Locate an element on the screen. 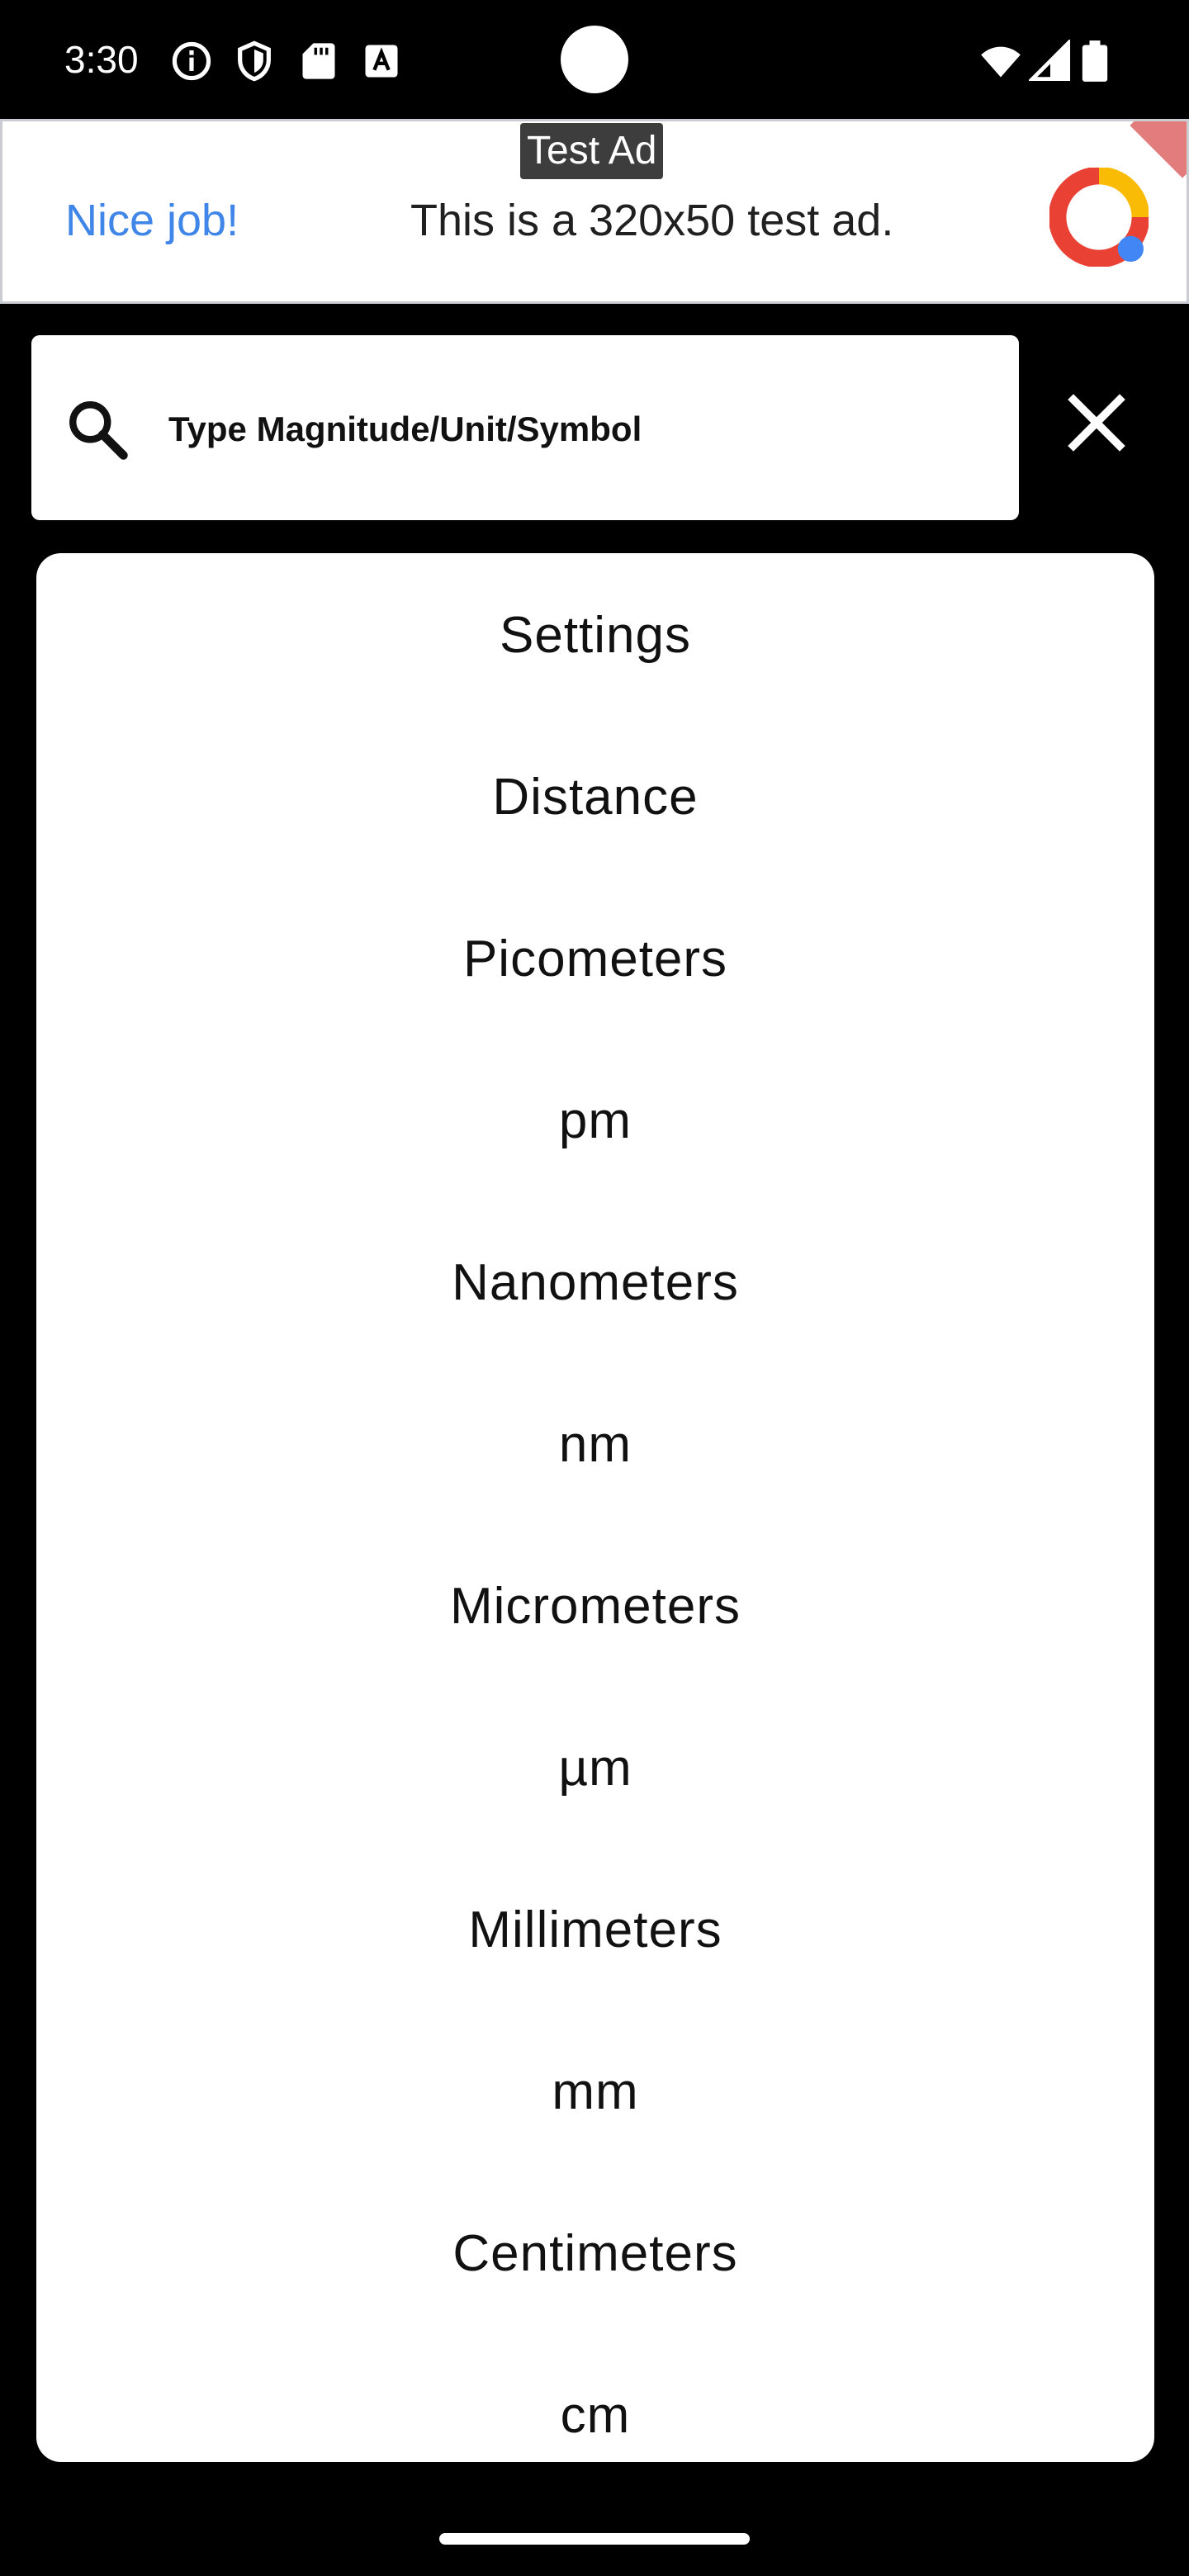  list-item-centimeters: Centimeters is located at coordinates (595, 2254).